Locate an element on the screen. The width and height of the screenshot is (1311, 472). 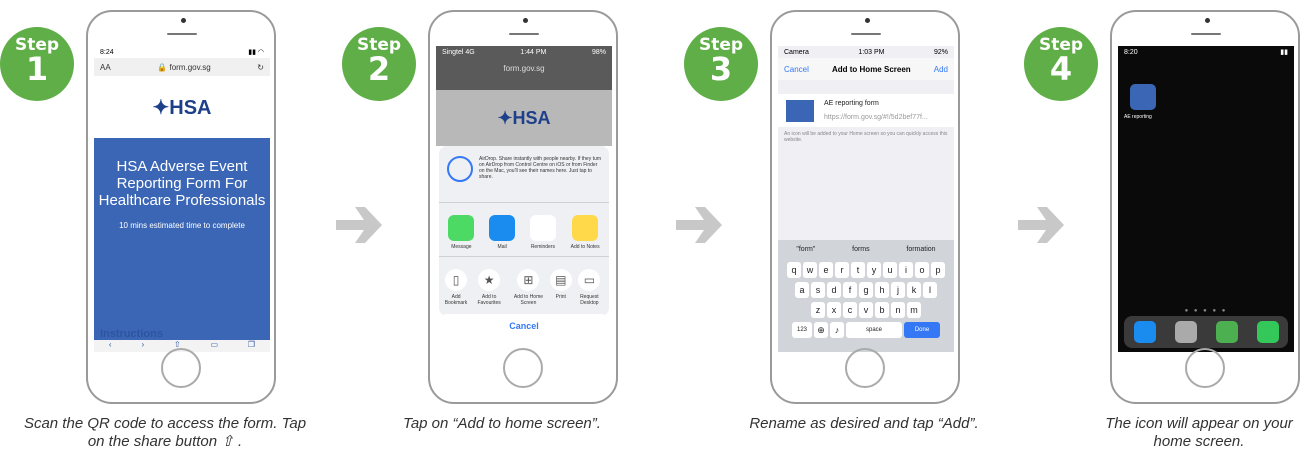
phone-icon is located at coordinates (1267, 332).